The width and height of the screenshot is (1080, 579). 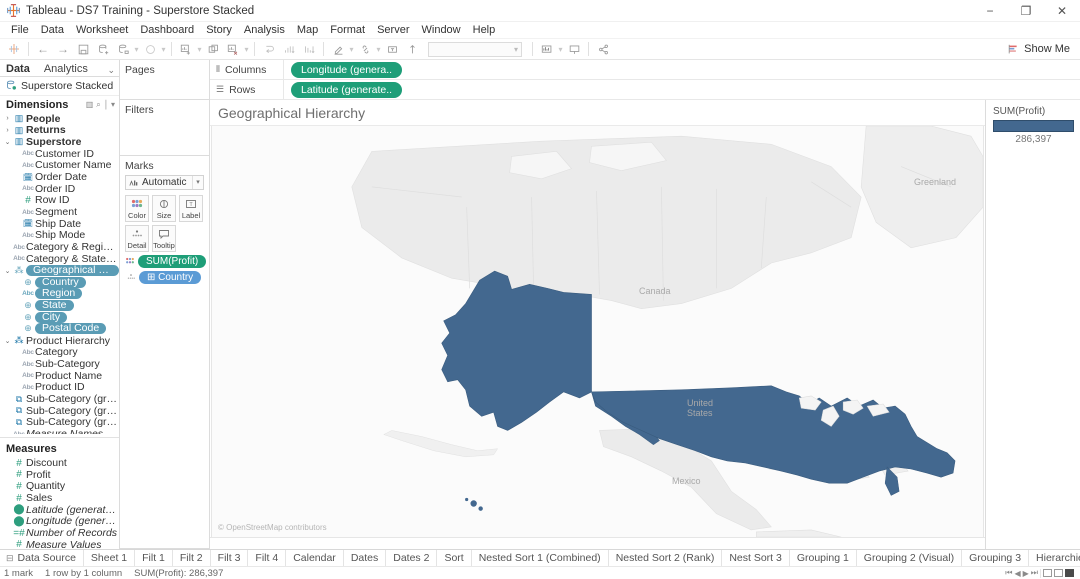 What do you see at coordinates (83, 49) in the screenshot?
I see `save-icon` at bounding box center [83, 49].